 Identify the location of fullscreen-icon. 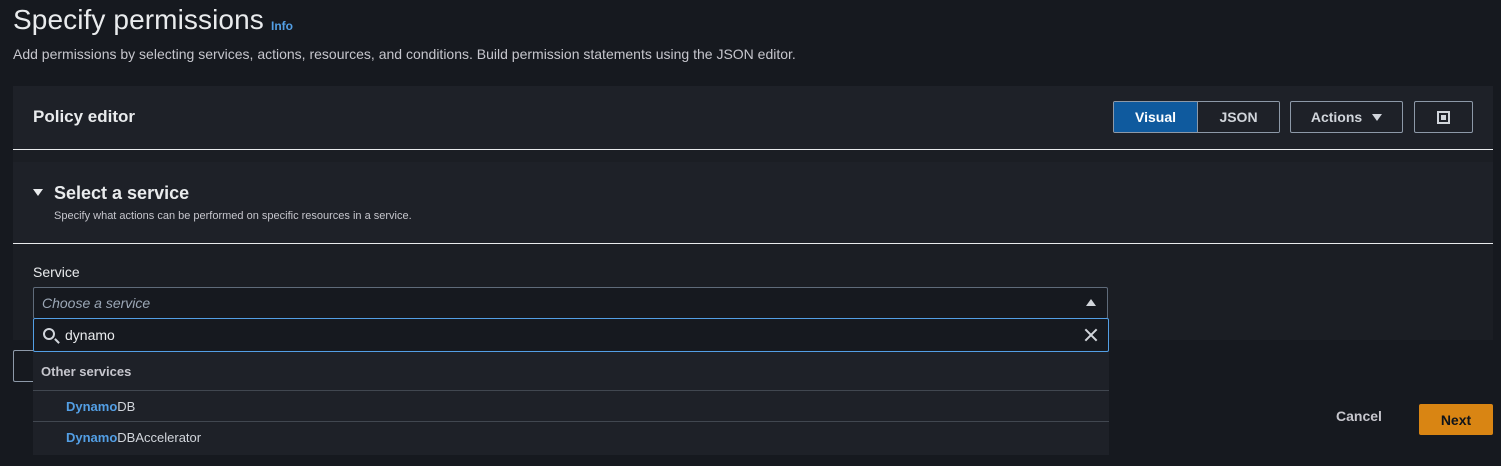
(1443, 117).